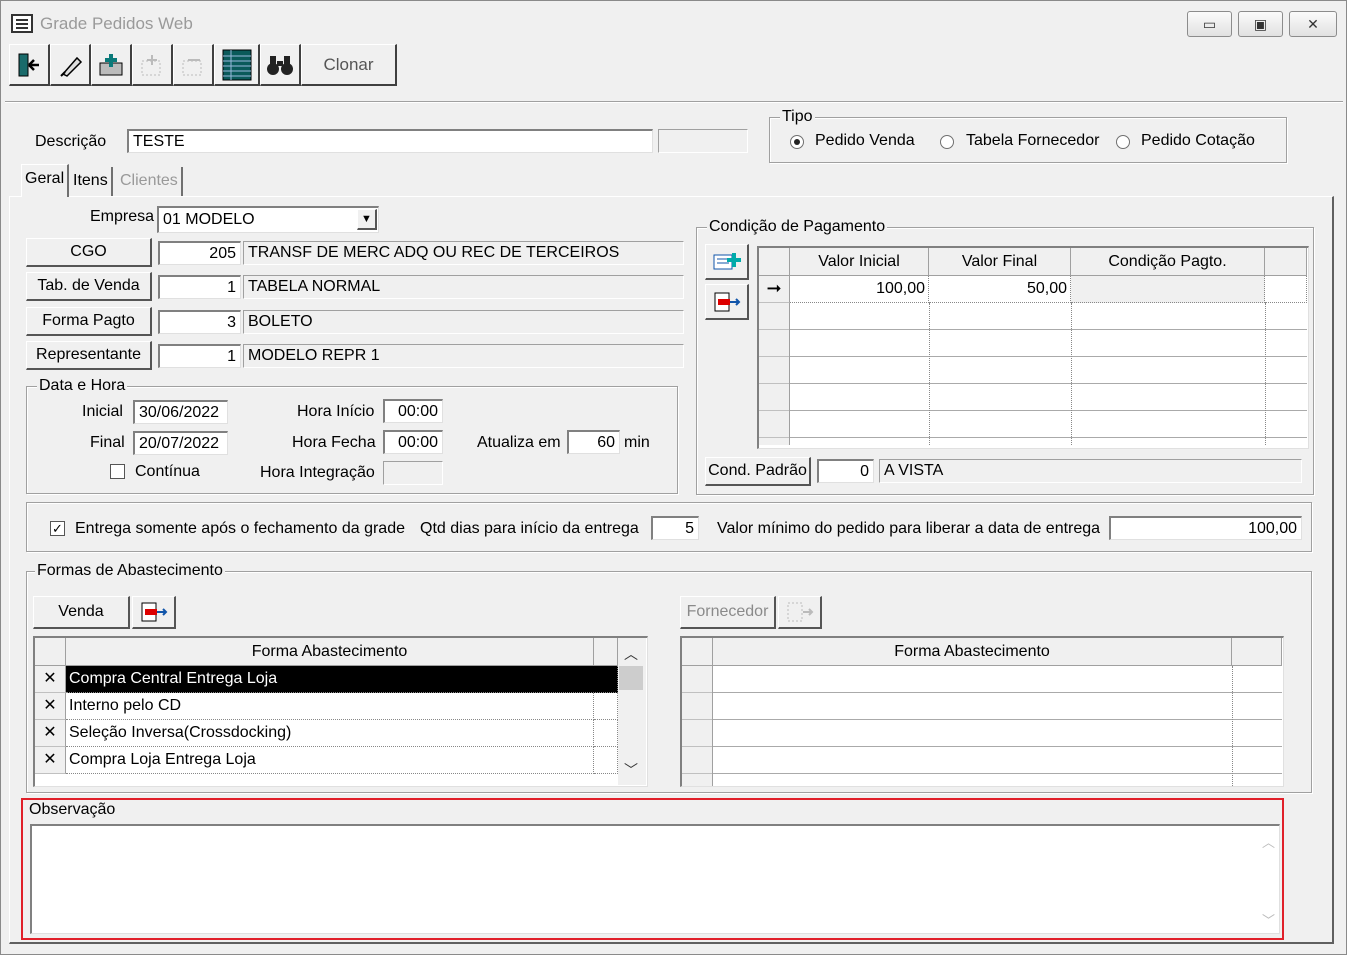 The width and height of the screenshot is (1347, 955). Describe the element at coordinates (237, 65) in the screenshot. I see `spreadsheet-button` at that location.